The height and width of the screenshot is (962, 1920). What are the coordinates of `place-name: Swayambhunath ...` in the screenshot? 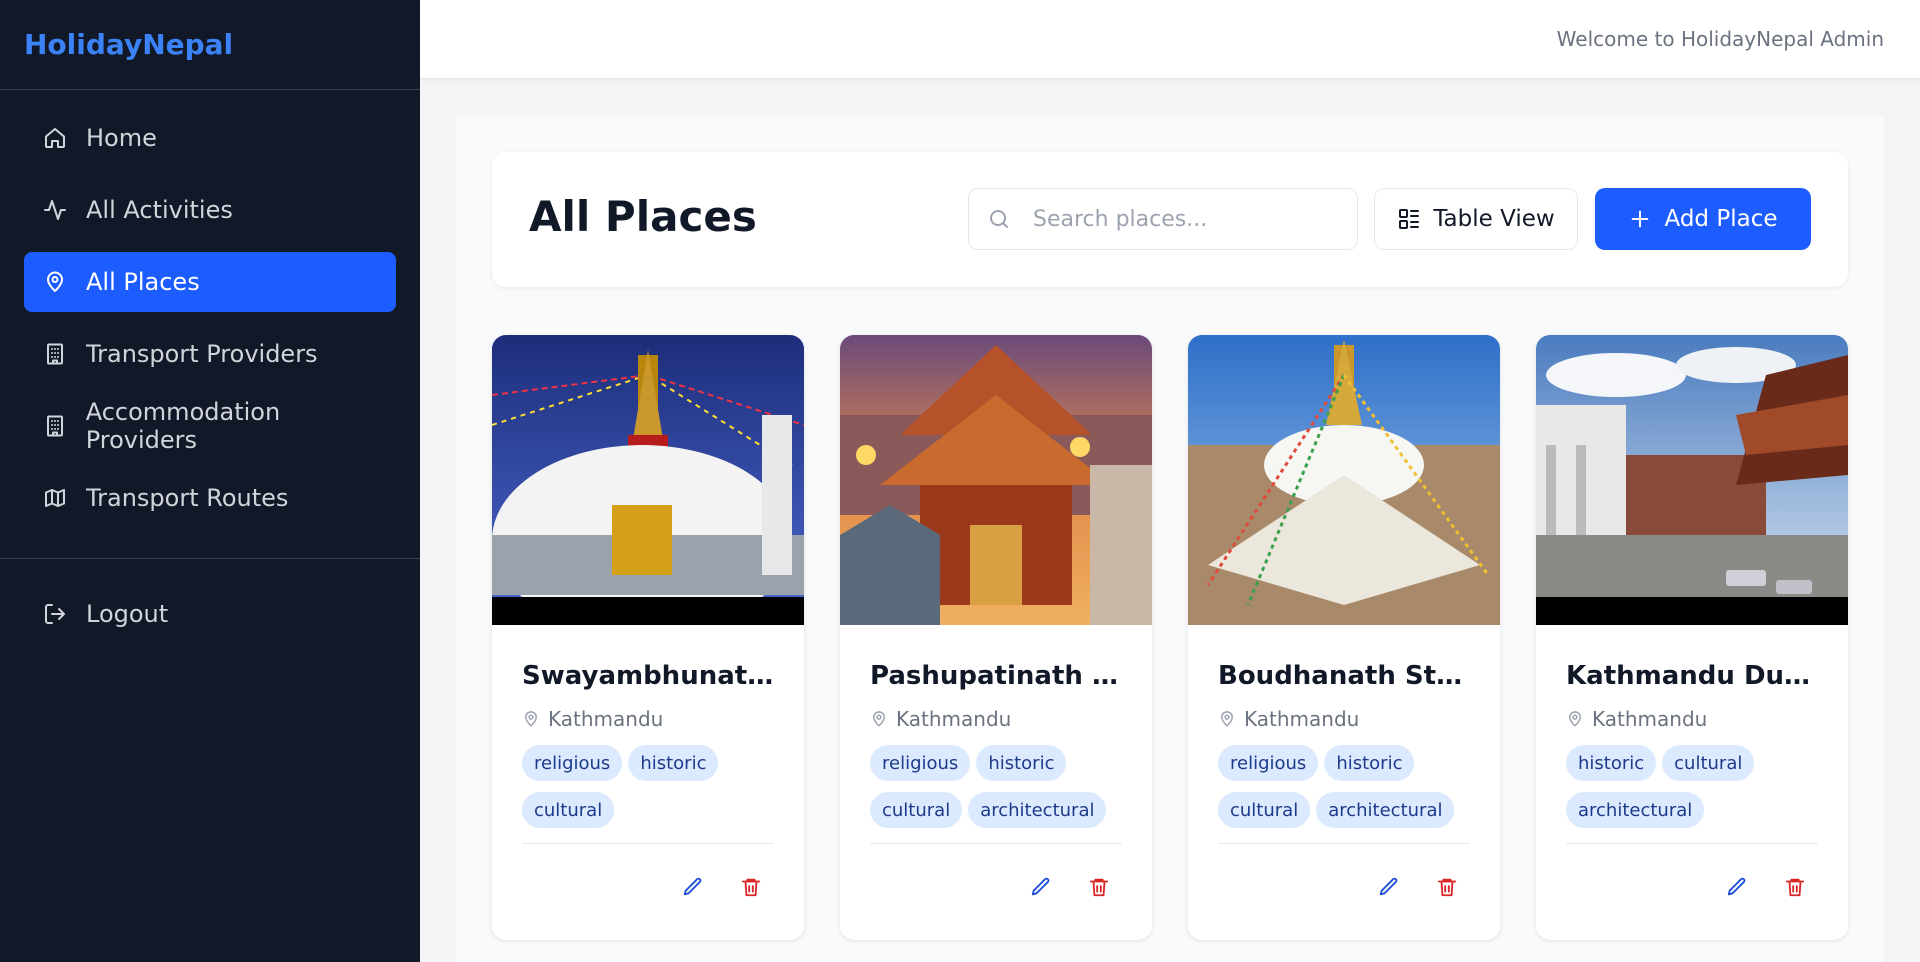 It's located at (648, 676).